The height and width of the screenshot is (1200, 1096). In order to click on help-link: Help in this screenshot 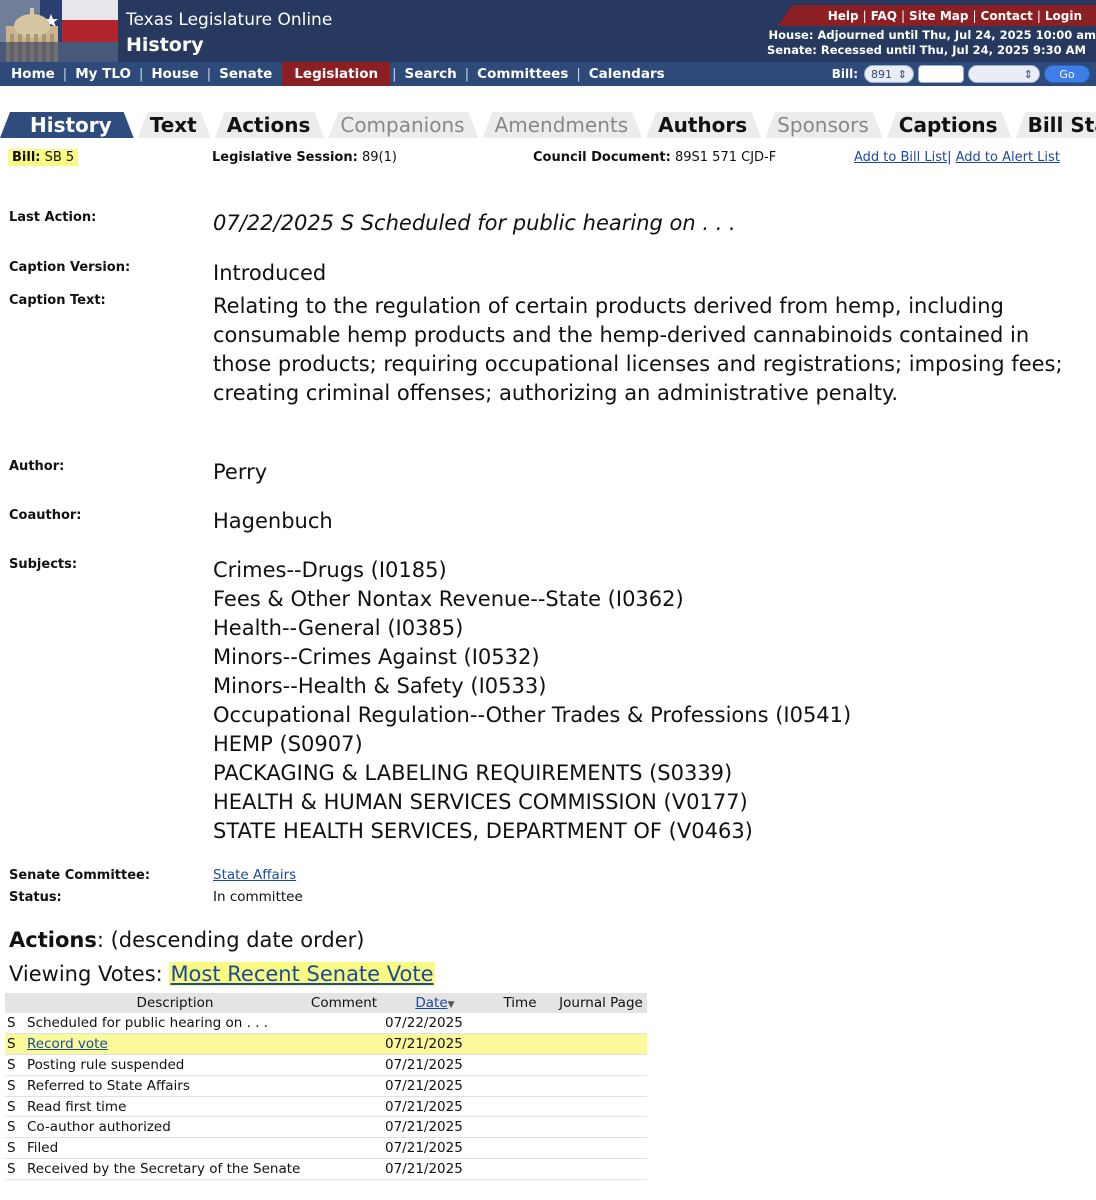, I will do `click(843, 16)`.